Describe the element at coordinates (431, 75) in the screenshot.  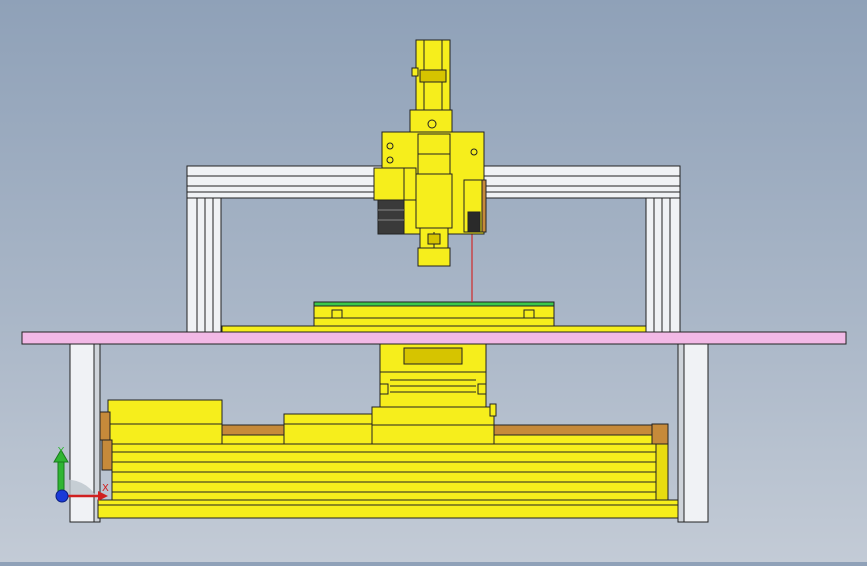
I see `spindle-motor` at that location.